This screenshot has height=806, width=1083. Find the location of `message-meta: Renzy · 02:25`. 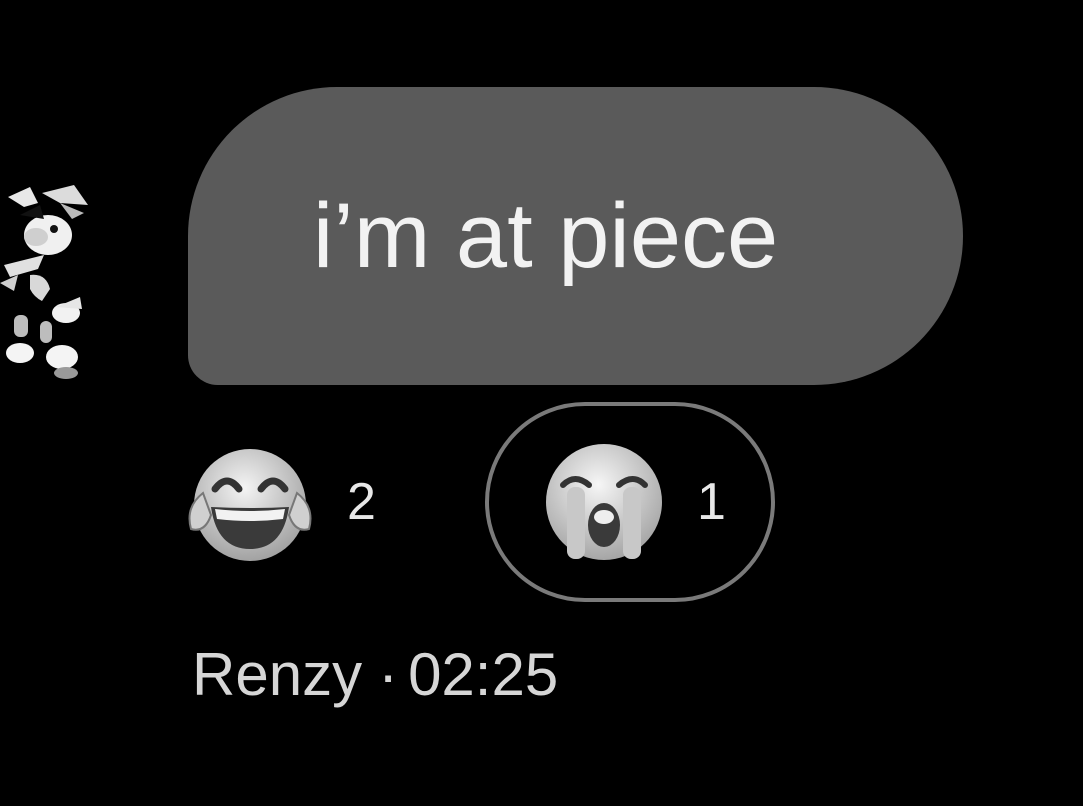

message-meta: Renzy · 02:25 is located at coordinates (375, 674).